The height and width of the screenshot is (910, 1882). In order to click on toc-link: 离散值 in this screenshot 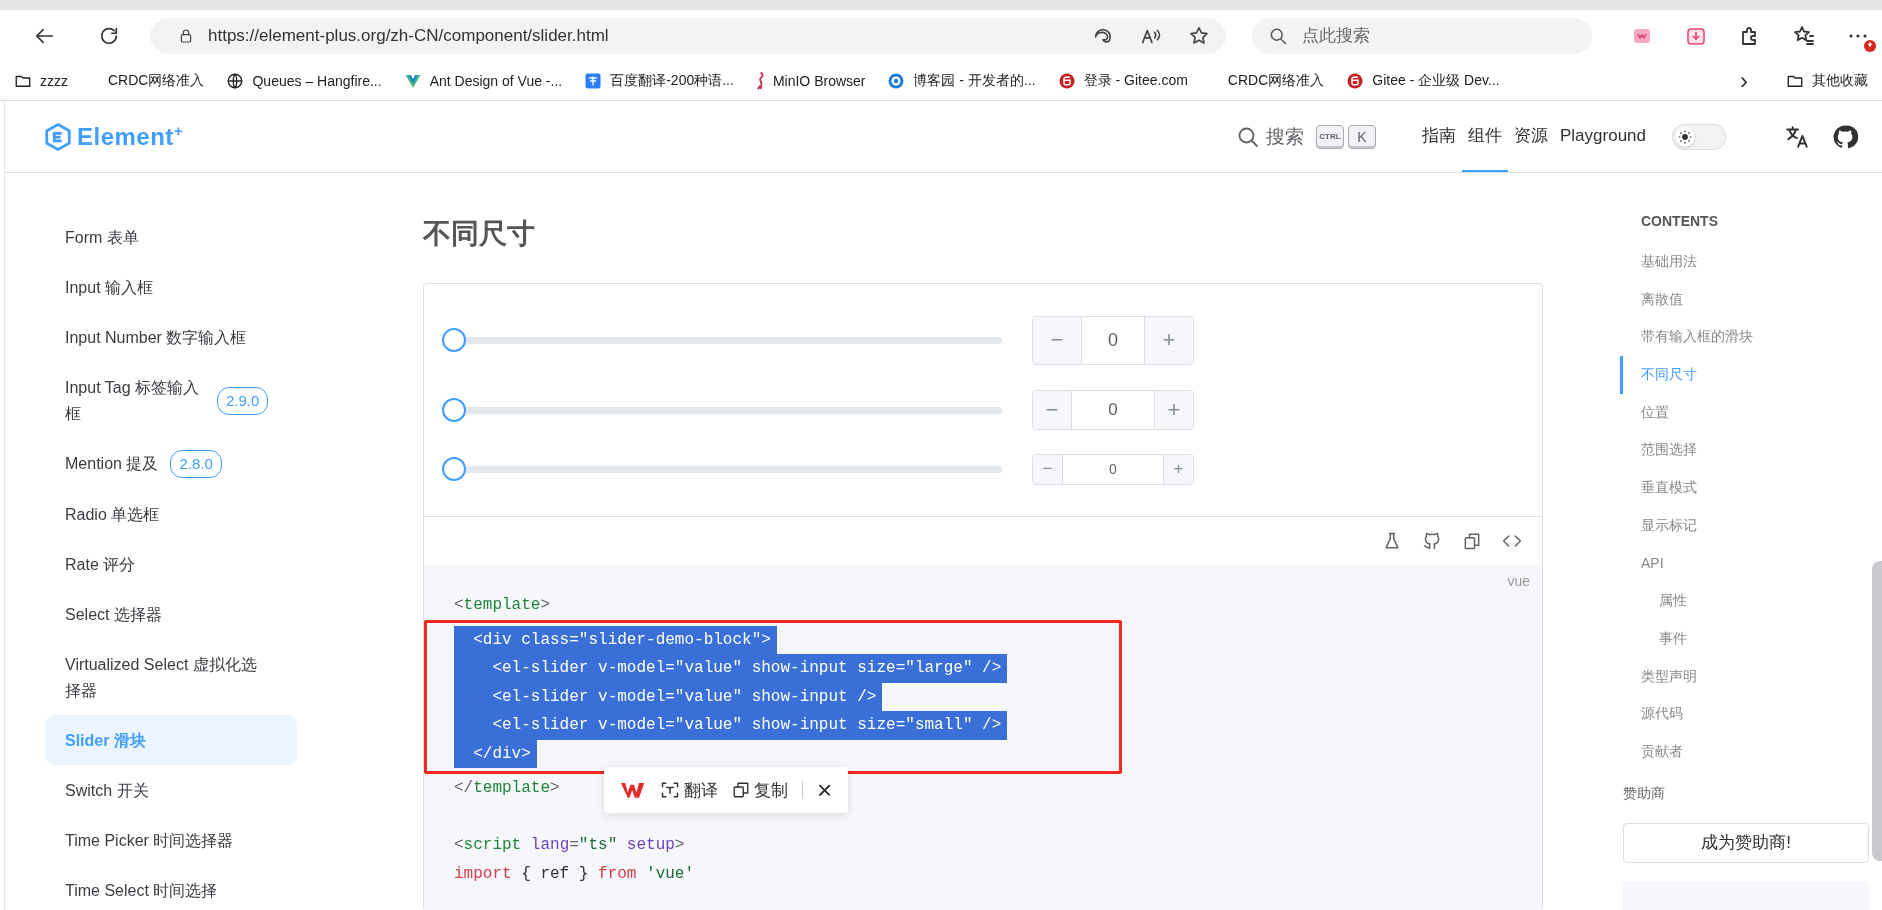, I will do `click(1746, 299)`.